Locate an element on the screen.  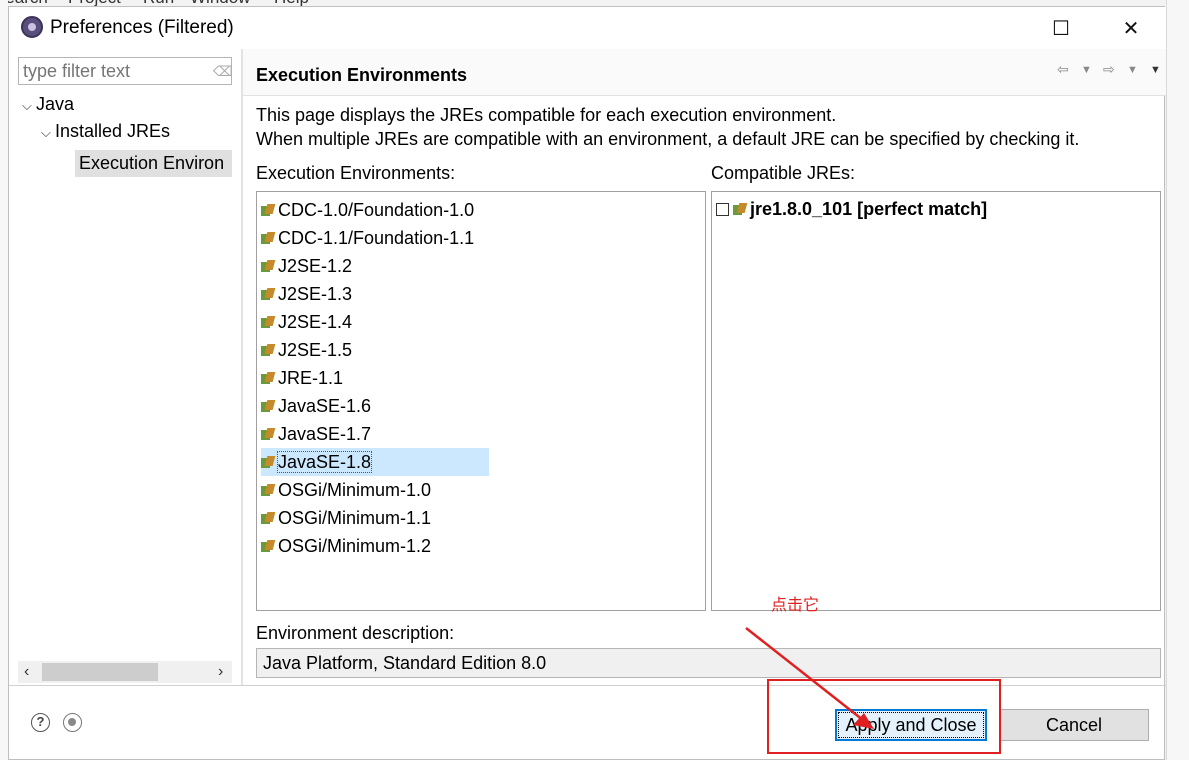
import-export-icon is located at coordinates (72, 722).